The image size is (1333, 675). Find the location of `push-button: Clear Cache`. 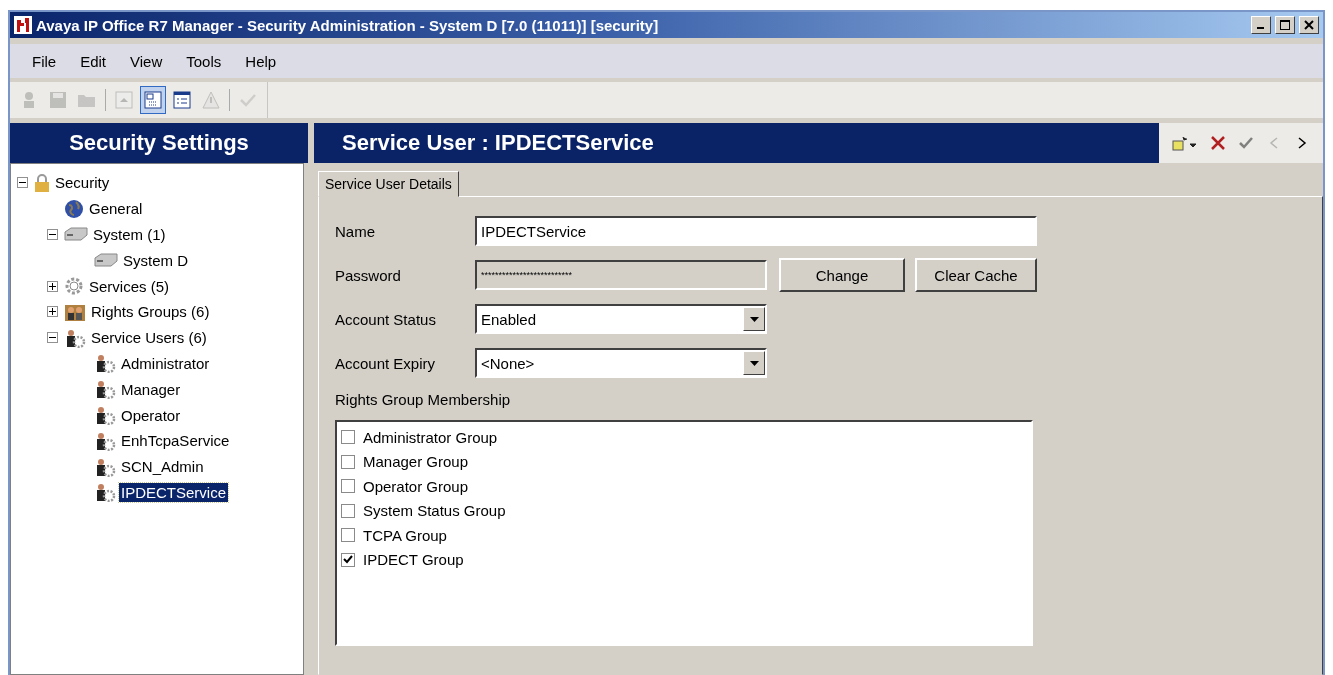

push-button: Clear Cache is located at coordinates (976, 275).